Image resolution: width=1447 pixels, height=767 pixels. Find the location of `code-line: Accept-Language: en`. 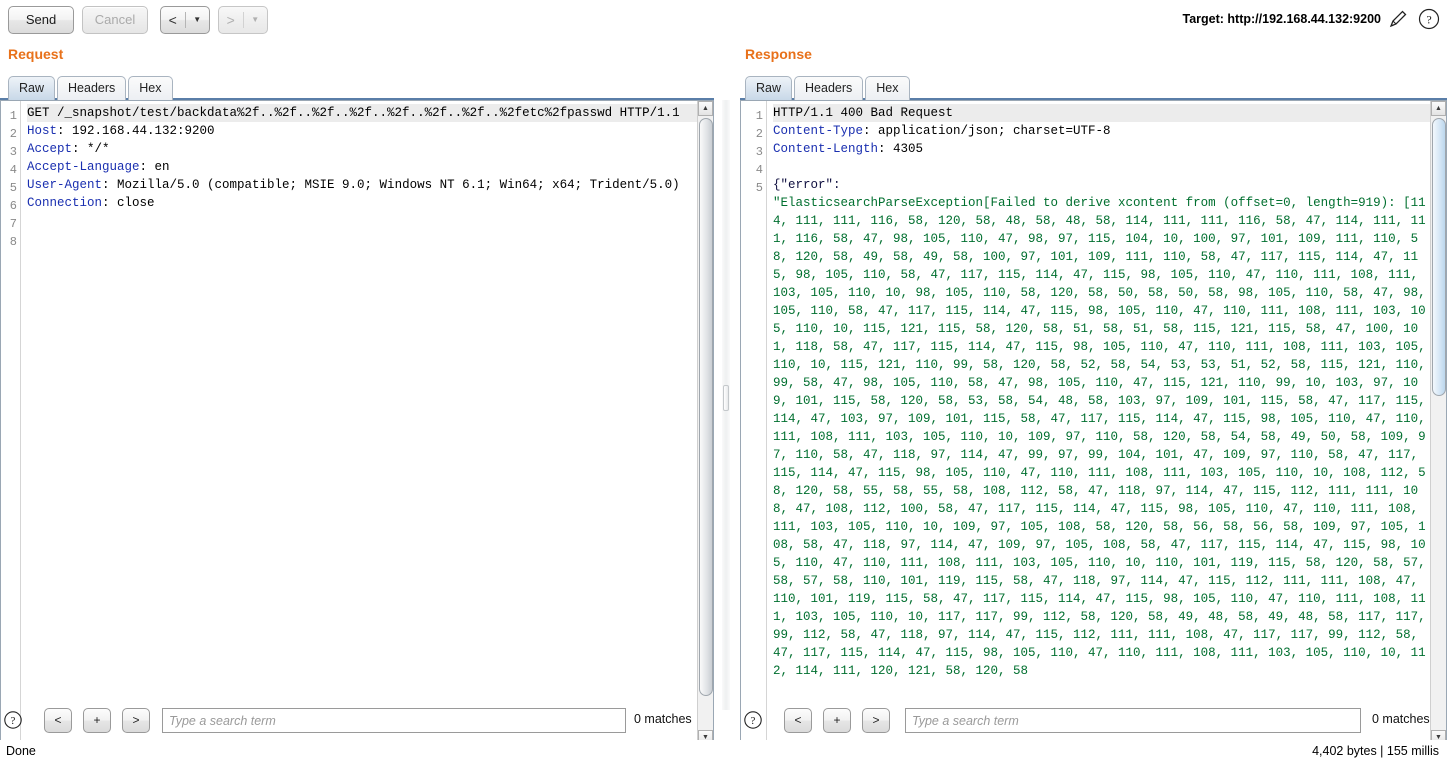

code-line: Accept-Language: en is located at coordinates (362, 167).